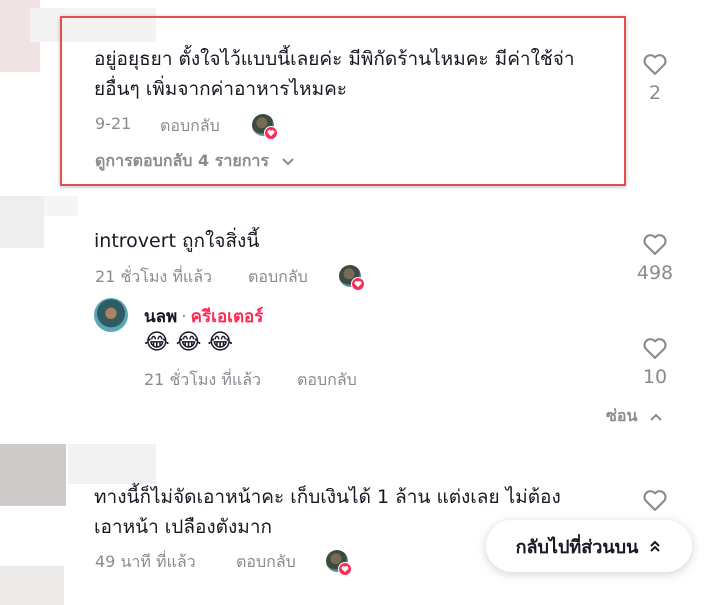 The width and height of the screenshot is (704, 605). I want to click on view-replies-button: ดูการตอบกลับ 4 รายการ, so click(195, 161).